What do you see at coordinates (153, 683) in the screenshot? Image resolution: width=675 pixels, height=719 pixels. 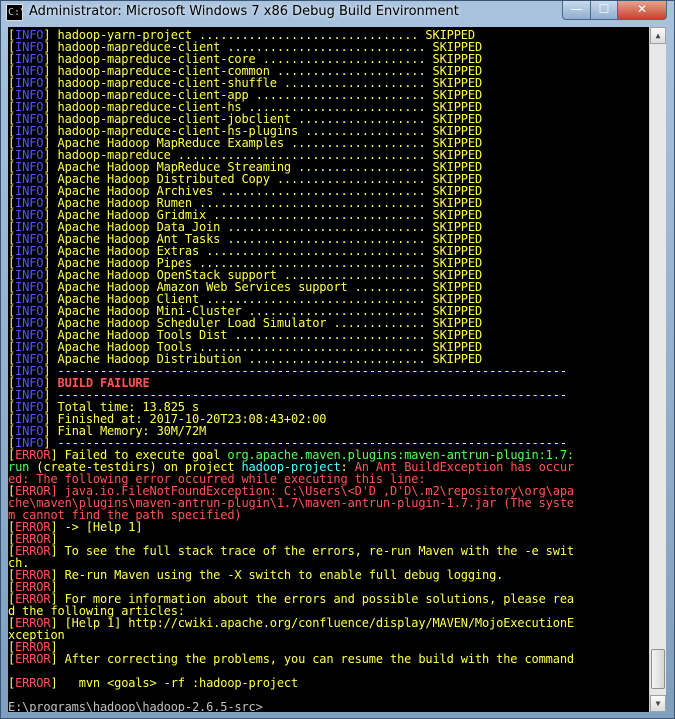 I see `console-line: [ERROR] mvn <goals> -rf :hadoop-project` at bounding box center [153, 683].